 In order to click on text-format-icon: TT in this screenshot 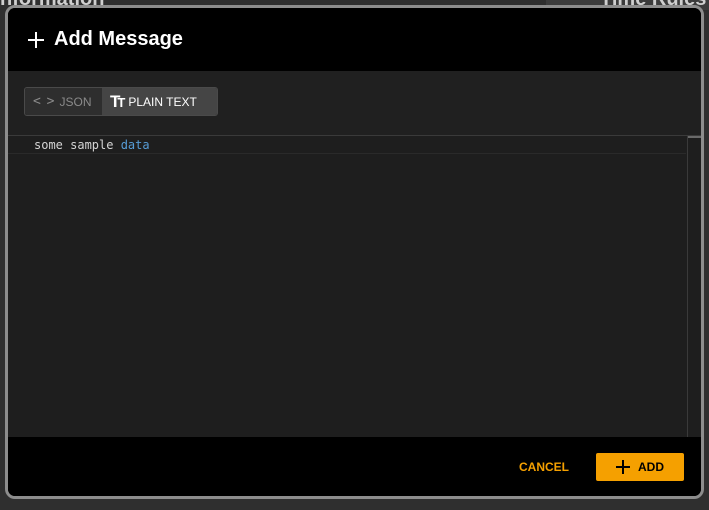, I will do `click(117, 101)`.